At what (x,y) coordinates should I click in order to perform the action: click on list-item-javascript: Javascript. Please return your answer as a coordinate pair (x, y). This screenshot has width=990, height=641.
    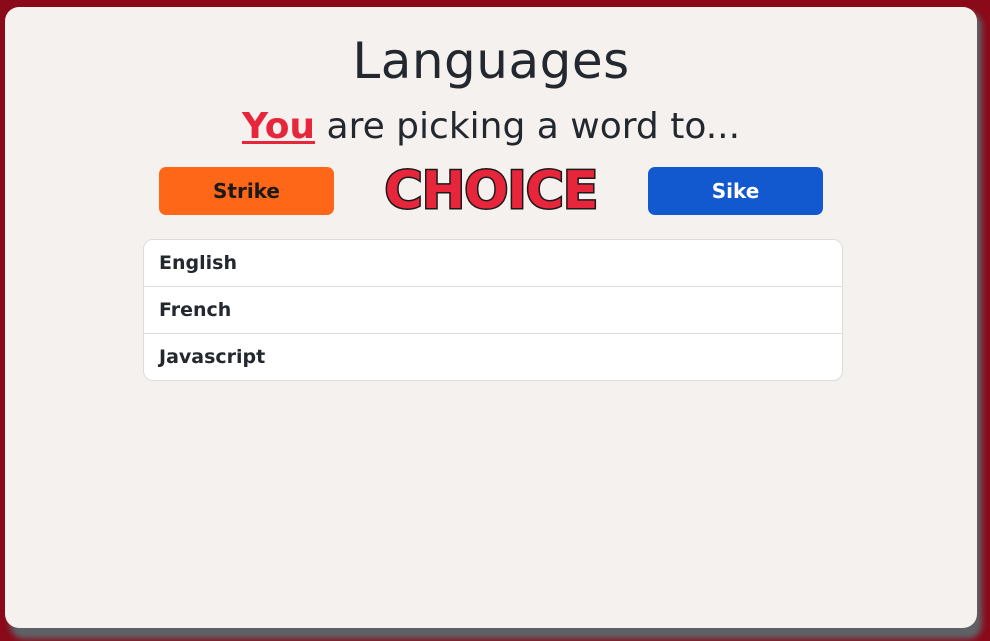
    Looking at the image, I should click on (493, 357).